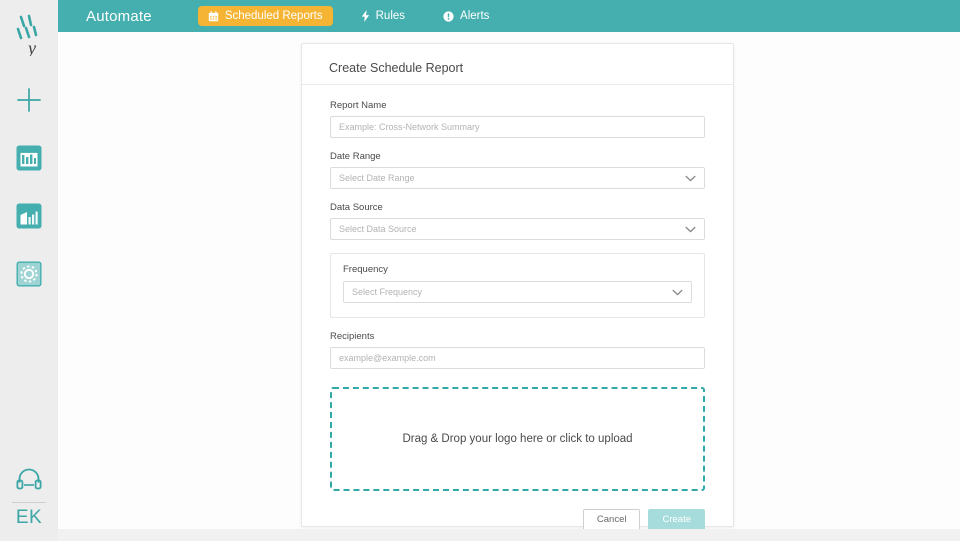 The image size is (960, 541). What do you see at coordinates (676, 520) in the screenshot?
I see `create-button: Create` at bounding box center [676, 520].